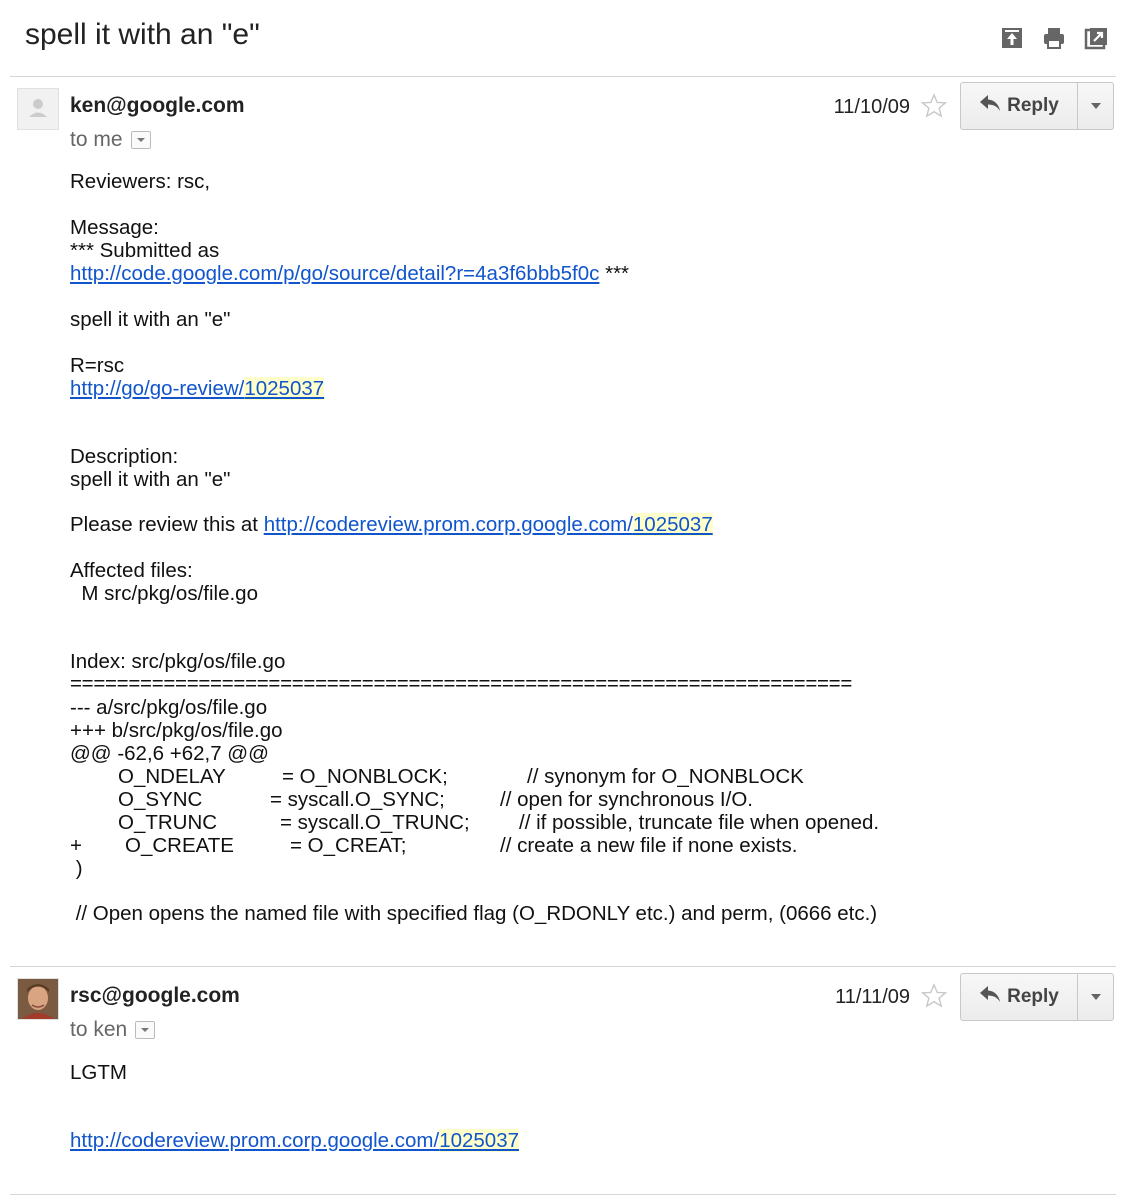  What do you see at coordinates (1012, 38) in the screenshot?
I see `archive-up-icon` at bounding box center [1012, 38].